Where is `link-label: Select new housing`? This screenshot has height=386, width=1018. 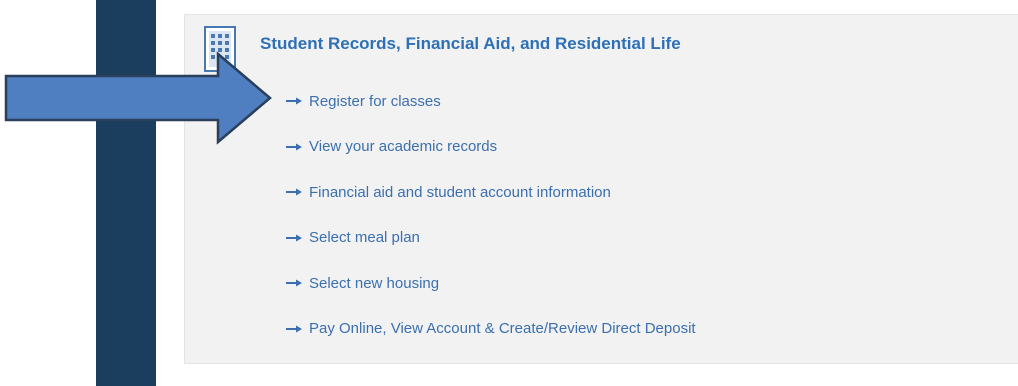 link-label: Select new housing is located at coordinates (374, 283).